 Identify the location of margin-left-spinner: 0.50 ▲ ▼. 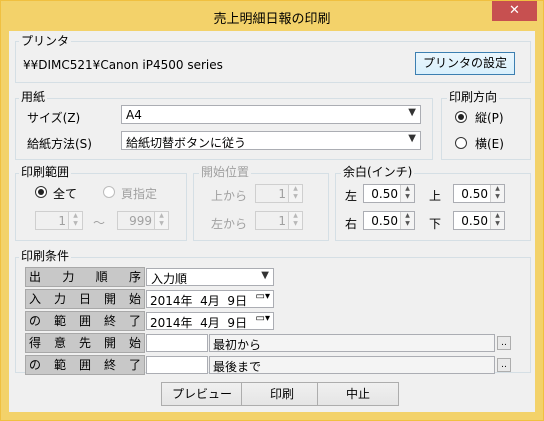
(389, 193).